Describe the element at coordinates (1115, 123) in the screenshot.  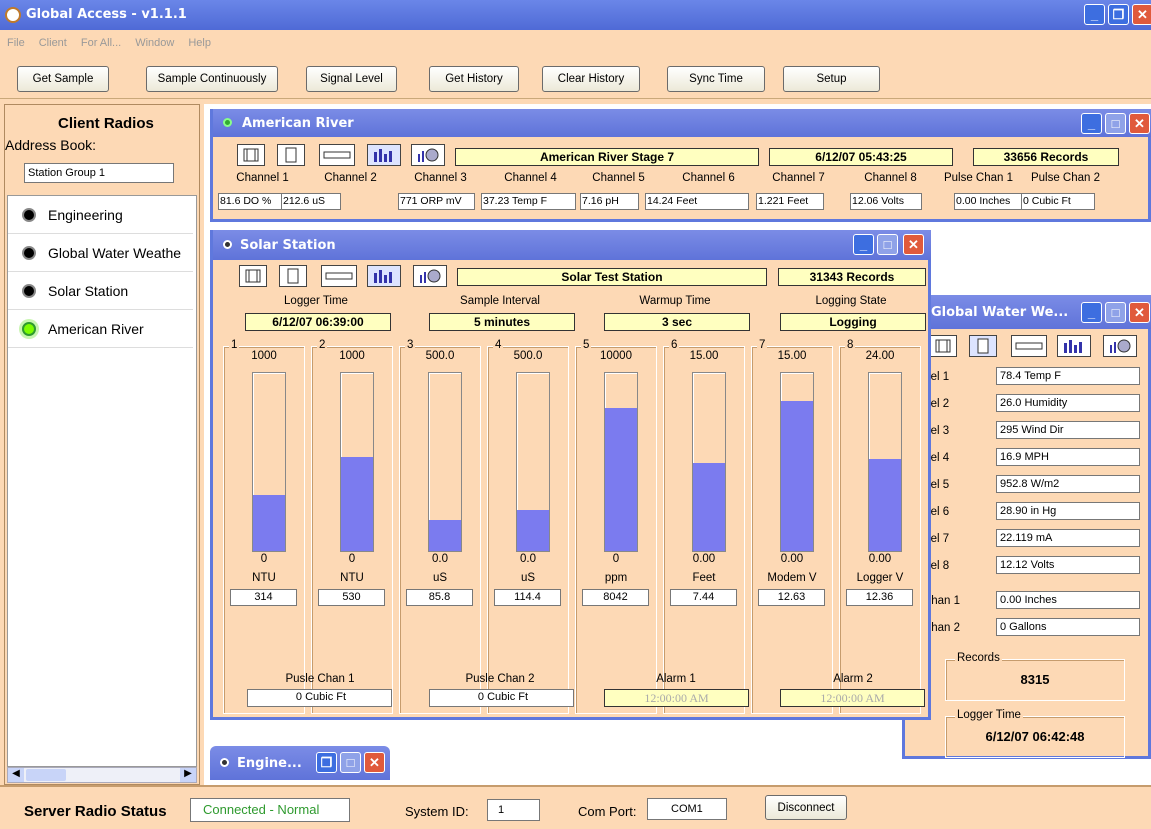
I see `american-maximize-button: □` at that location.